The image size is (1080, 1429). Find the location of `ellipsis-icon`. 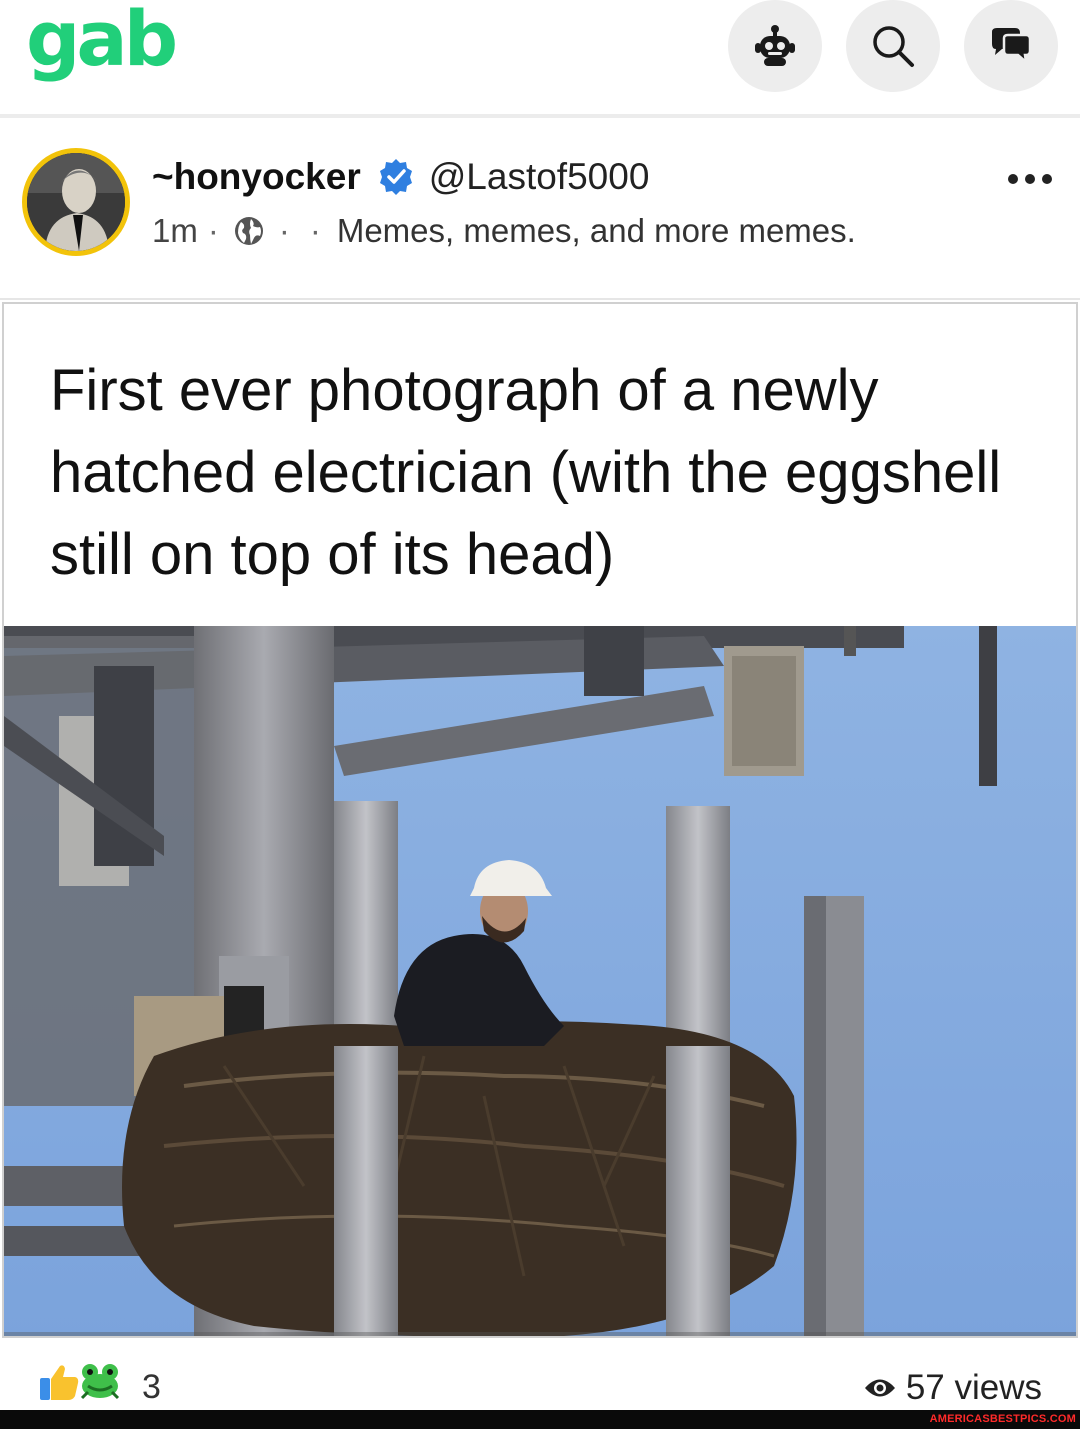

ellipsis-icon is located at coordinates (1030, 179).